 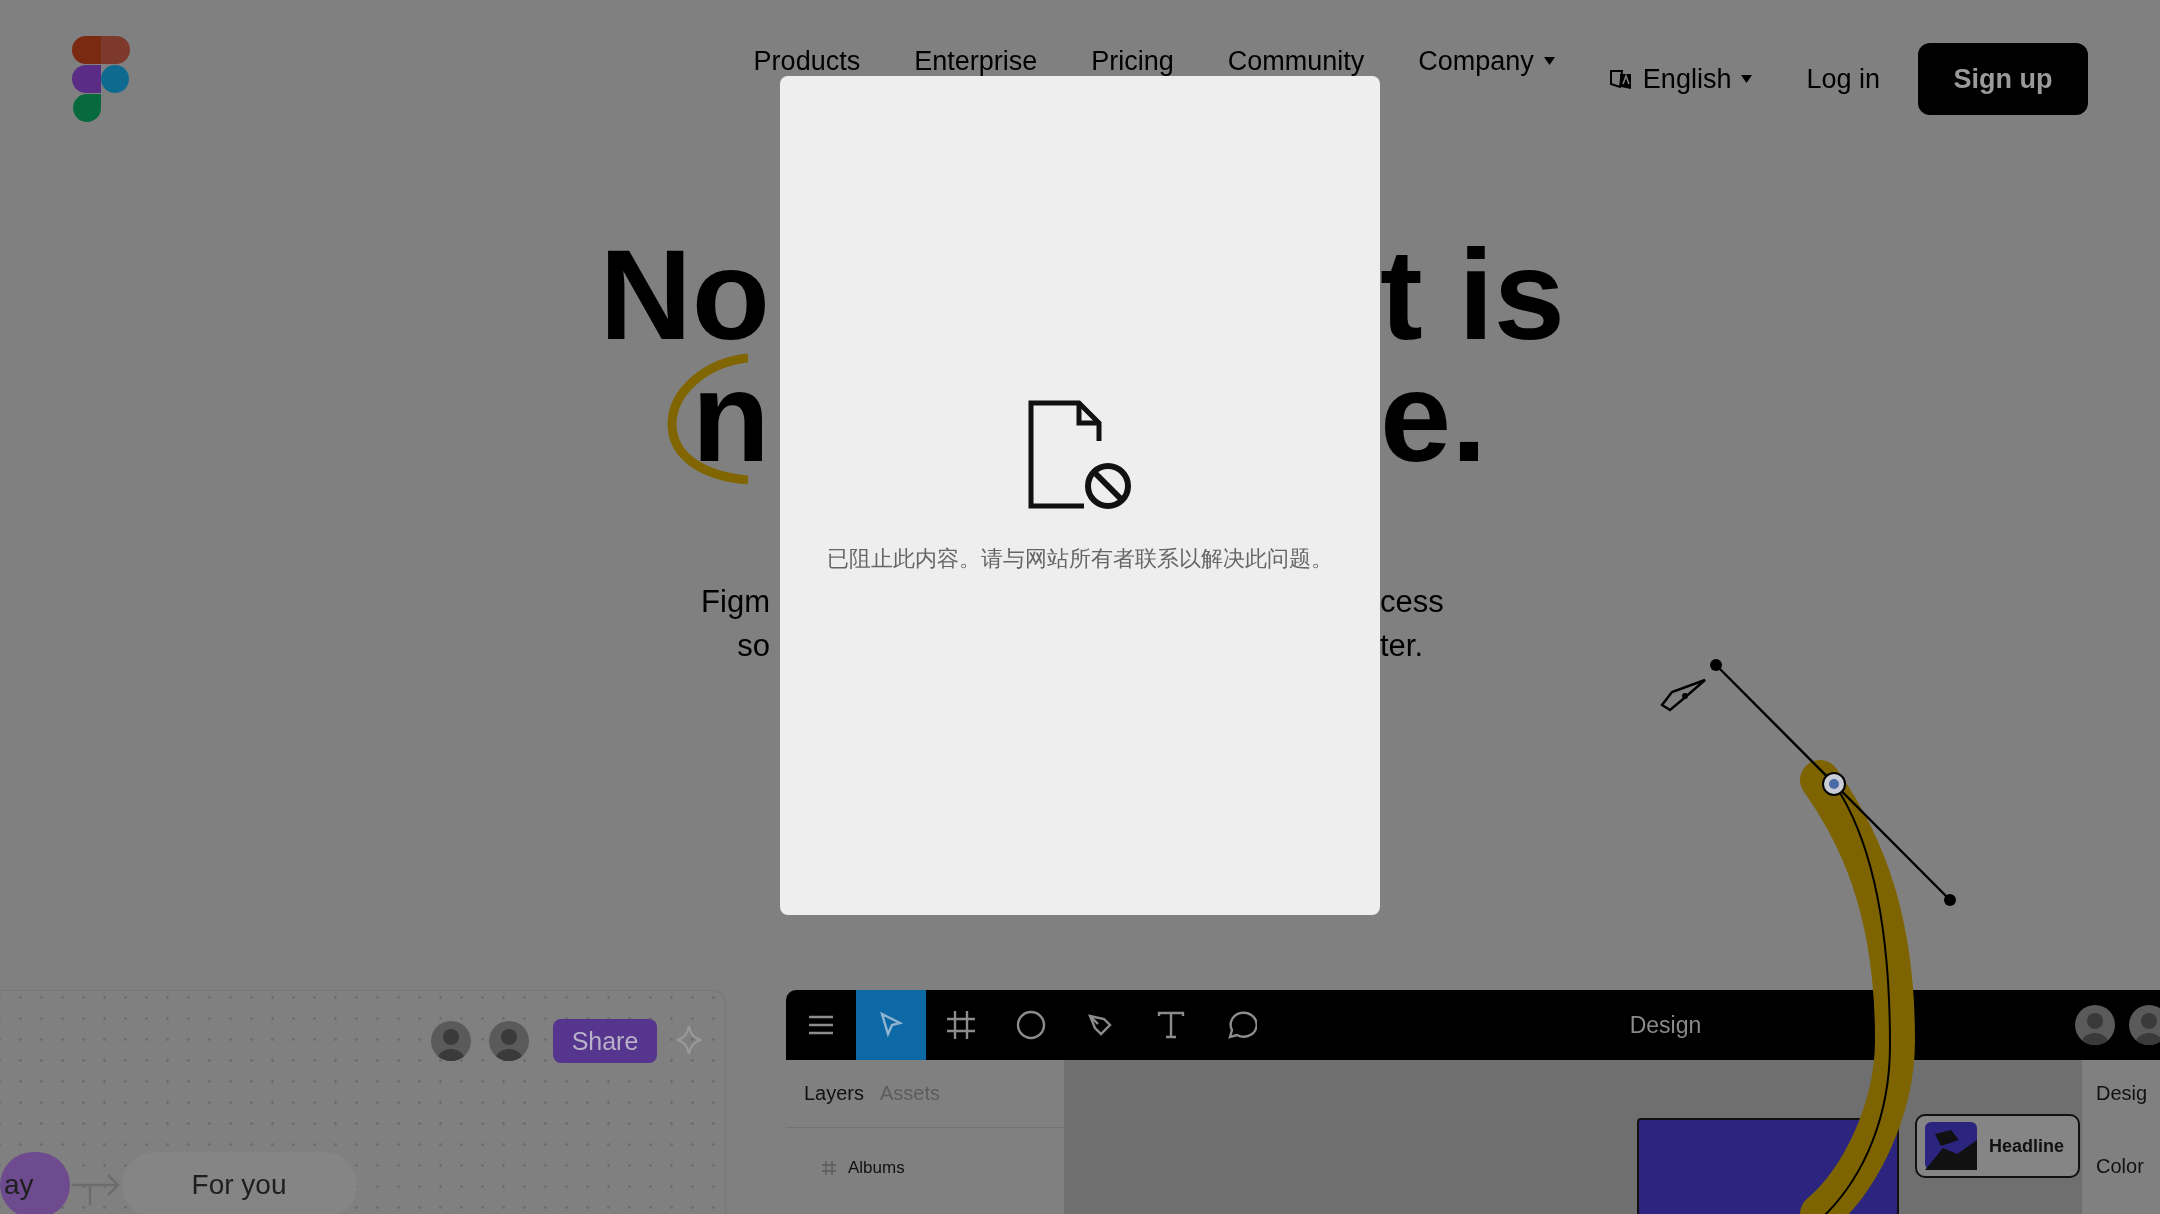 I want to click on panel-tab: Layers, so click(x=834, y=1093).